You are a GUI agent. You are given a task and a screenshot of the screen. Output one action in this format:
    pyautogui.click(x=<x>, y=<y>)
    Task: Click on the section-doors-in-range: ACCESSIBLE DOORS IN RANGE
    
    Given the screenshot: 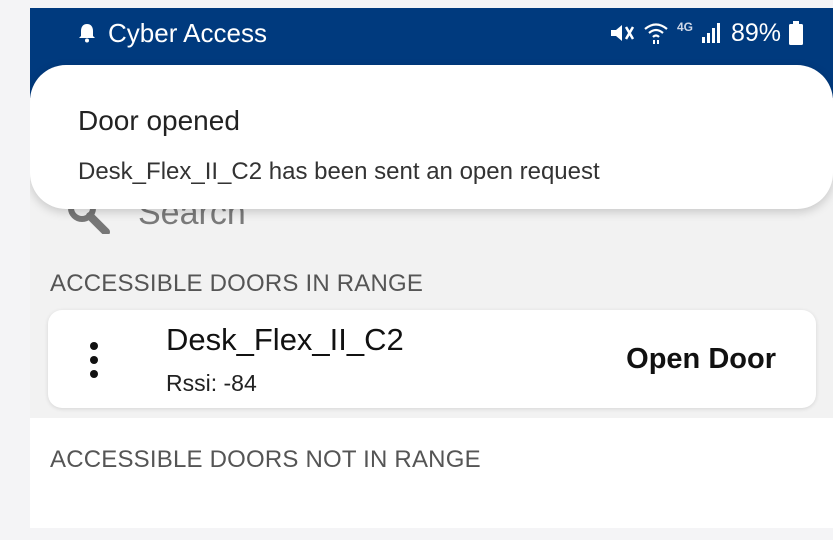 What is the action you would take?
    pyautogui.click(x=237, y=283)
    